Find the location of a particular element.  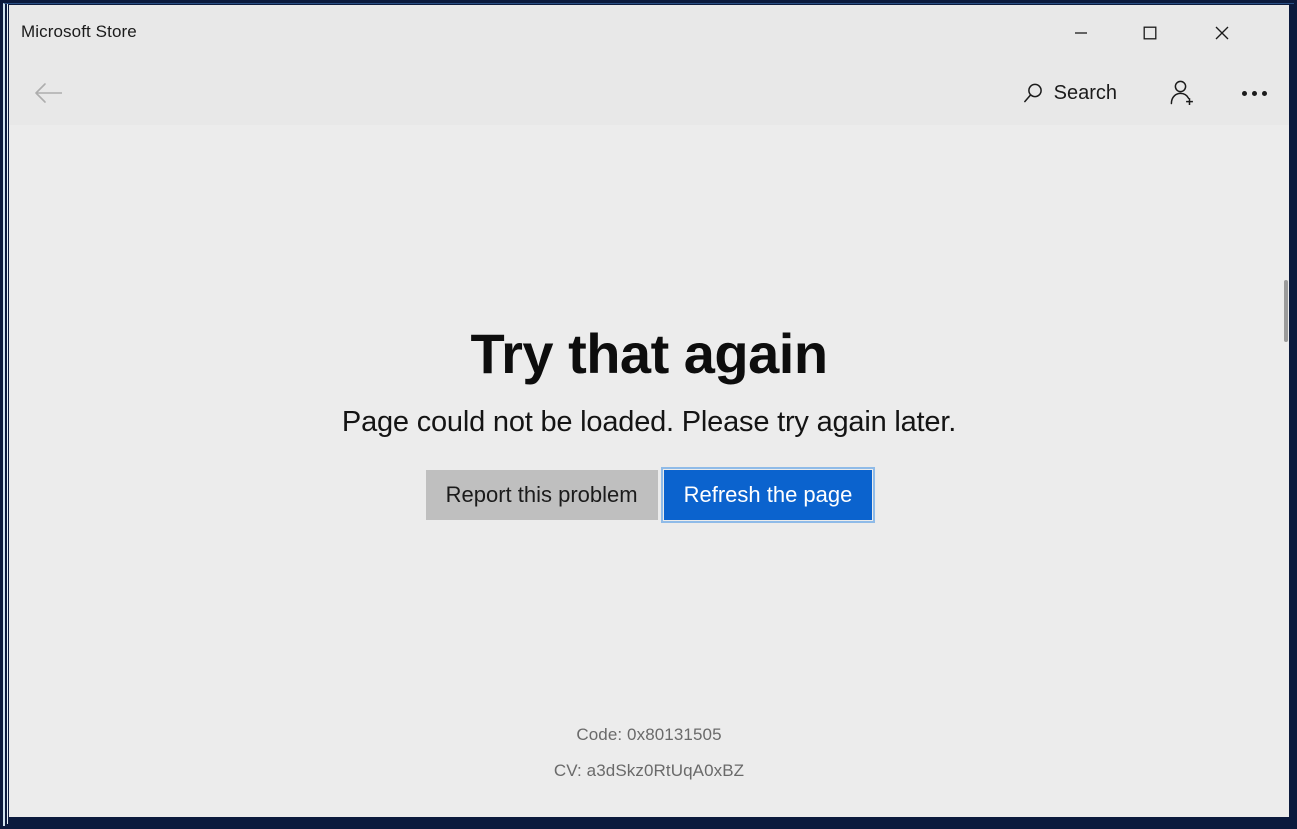

refresh-the-page-button: Refresh the page is located at coordinates (768, 494).